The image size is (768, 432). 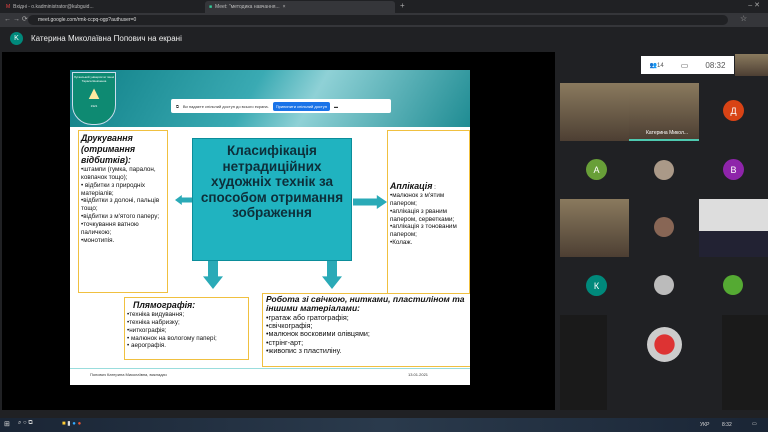 I want to click on presenting-label: Катерина Миколаївна Попович на екрані, so click(x=106, y=38).